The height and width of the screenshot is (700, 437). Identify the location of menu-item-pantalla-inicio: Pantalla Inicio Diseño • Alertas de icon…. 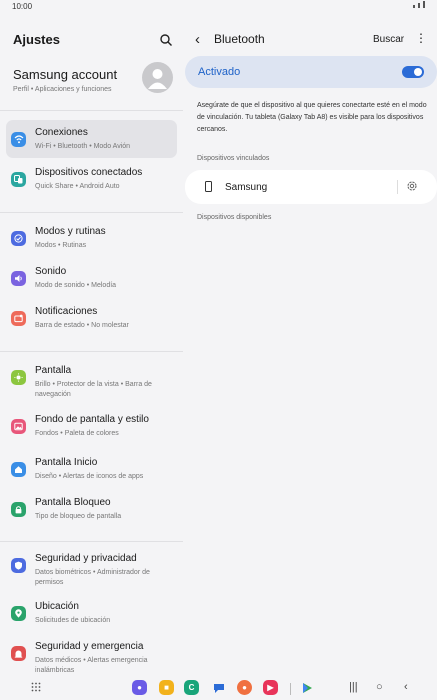
(91, 469).